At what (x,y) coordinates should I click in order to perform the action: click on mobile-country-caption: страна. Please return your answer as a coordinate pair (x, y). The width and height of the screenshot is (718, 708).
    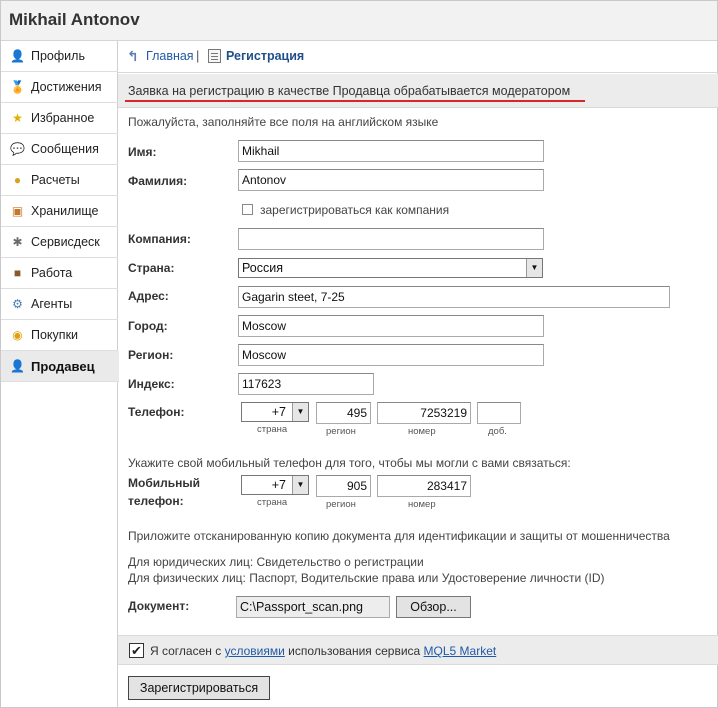
    Looking at the image, I should click on (272, 502).